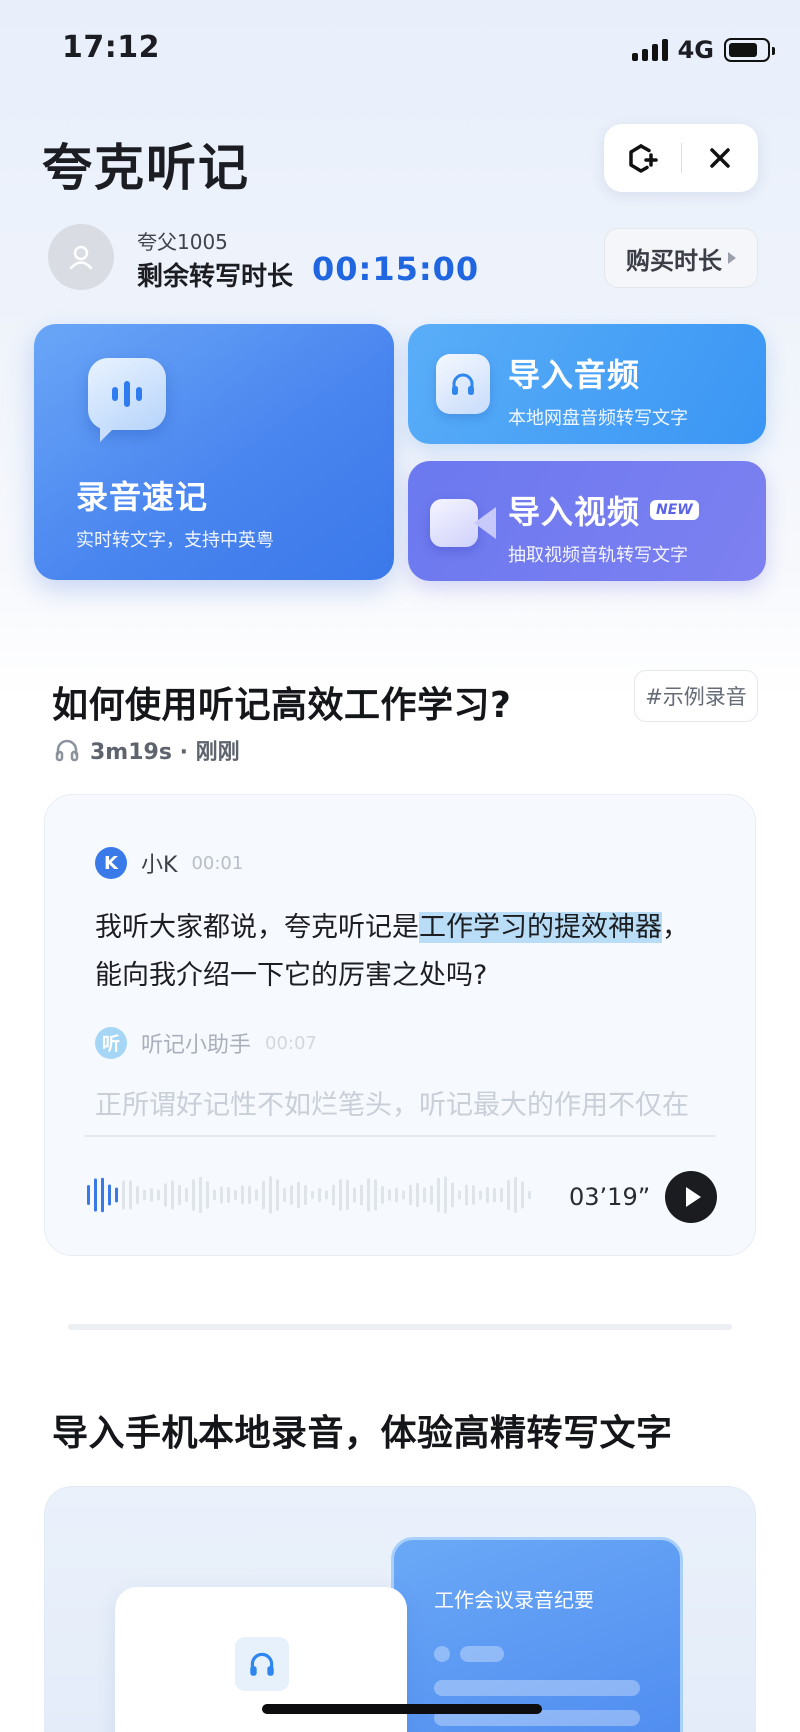 This screenshot has height=1732, width=800. Describe the element at coordinates (111, 47) in the screenshot. I see `status-time: 17:12` at that location.